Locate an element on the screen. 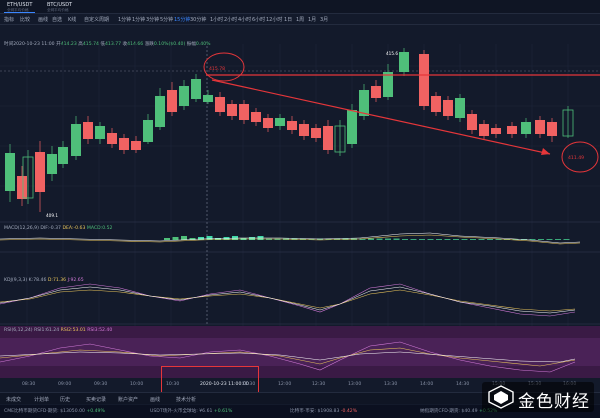 Image resolution: width=600 pixels, height=418 pixels. time-axis-label: 09:30 is located at coordinates (101, 384).